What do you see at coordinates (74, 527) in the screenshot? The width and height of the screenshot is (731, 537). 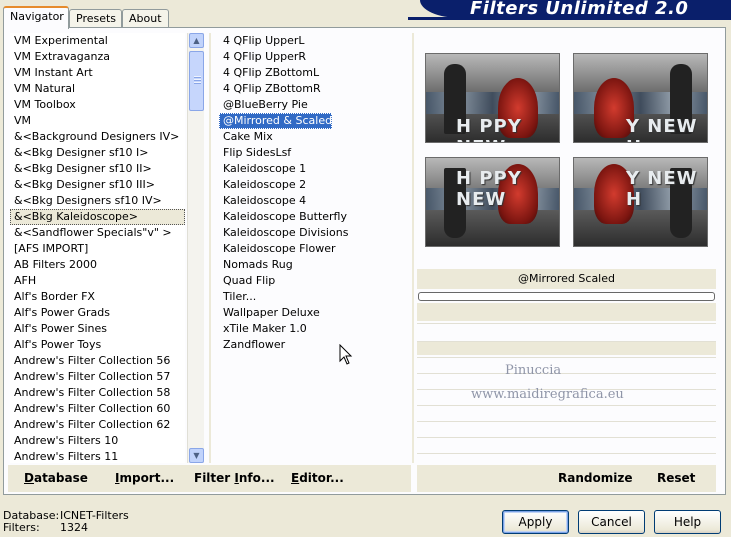 I see `filters-count-value: 1324` at bounding box center [74, 527].